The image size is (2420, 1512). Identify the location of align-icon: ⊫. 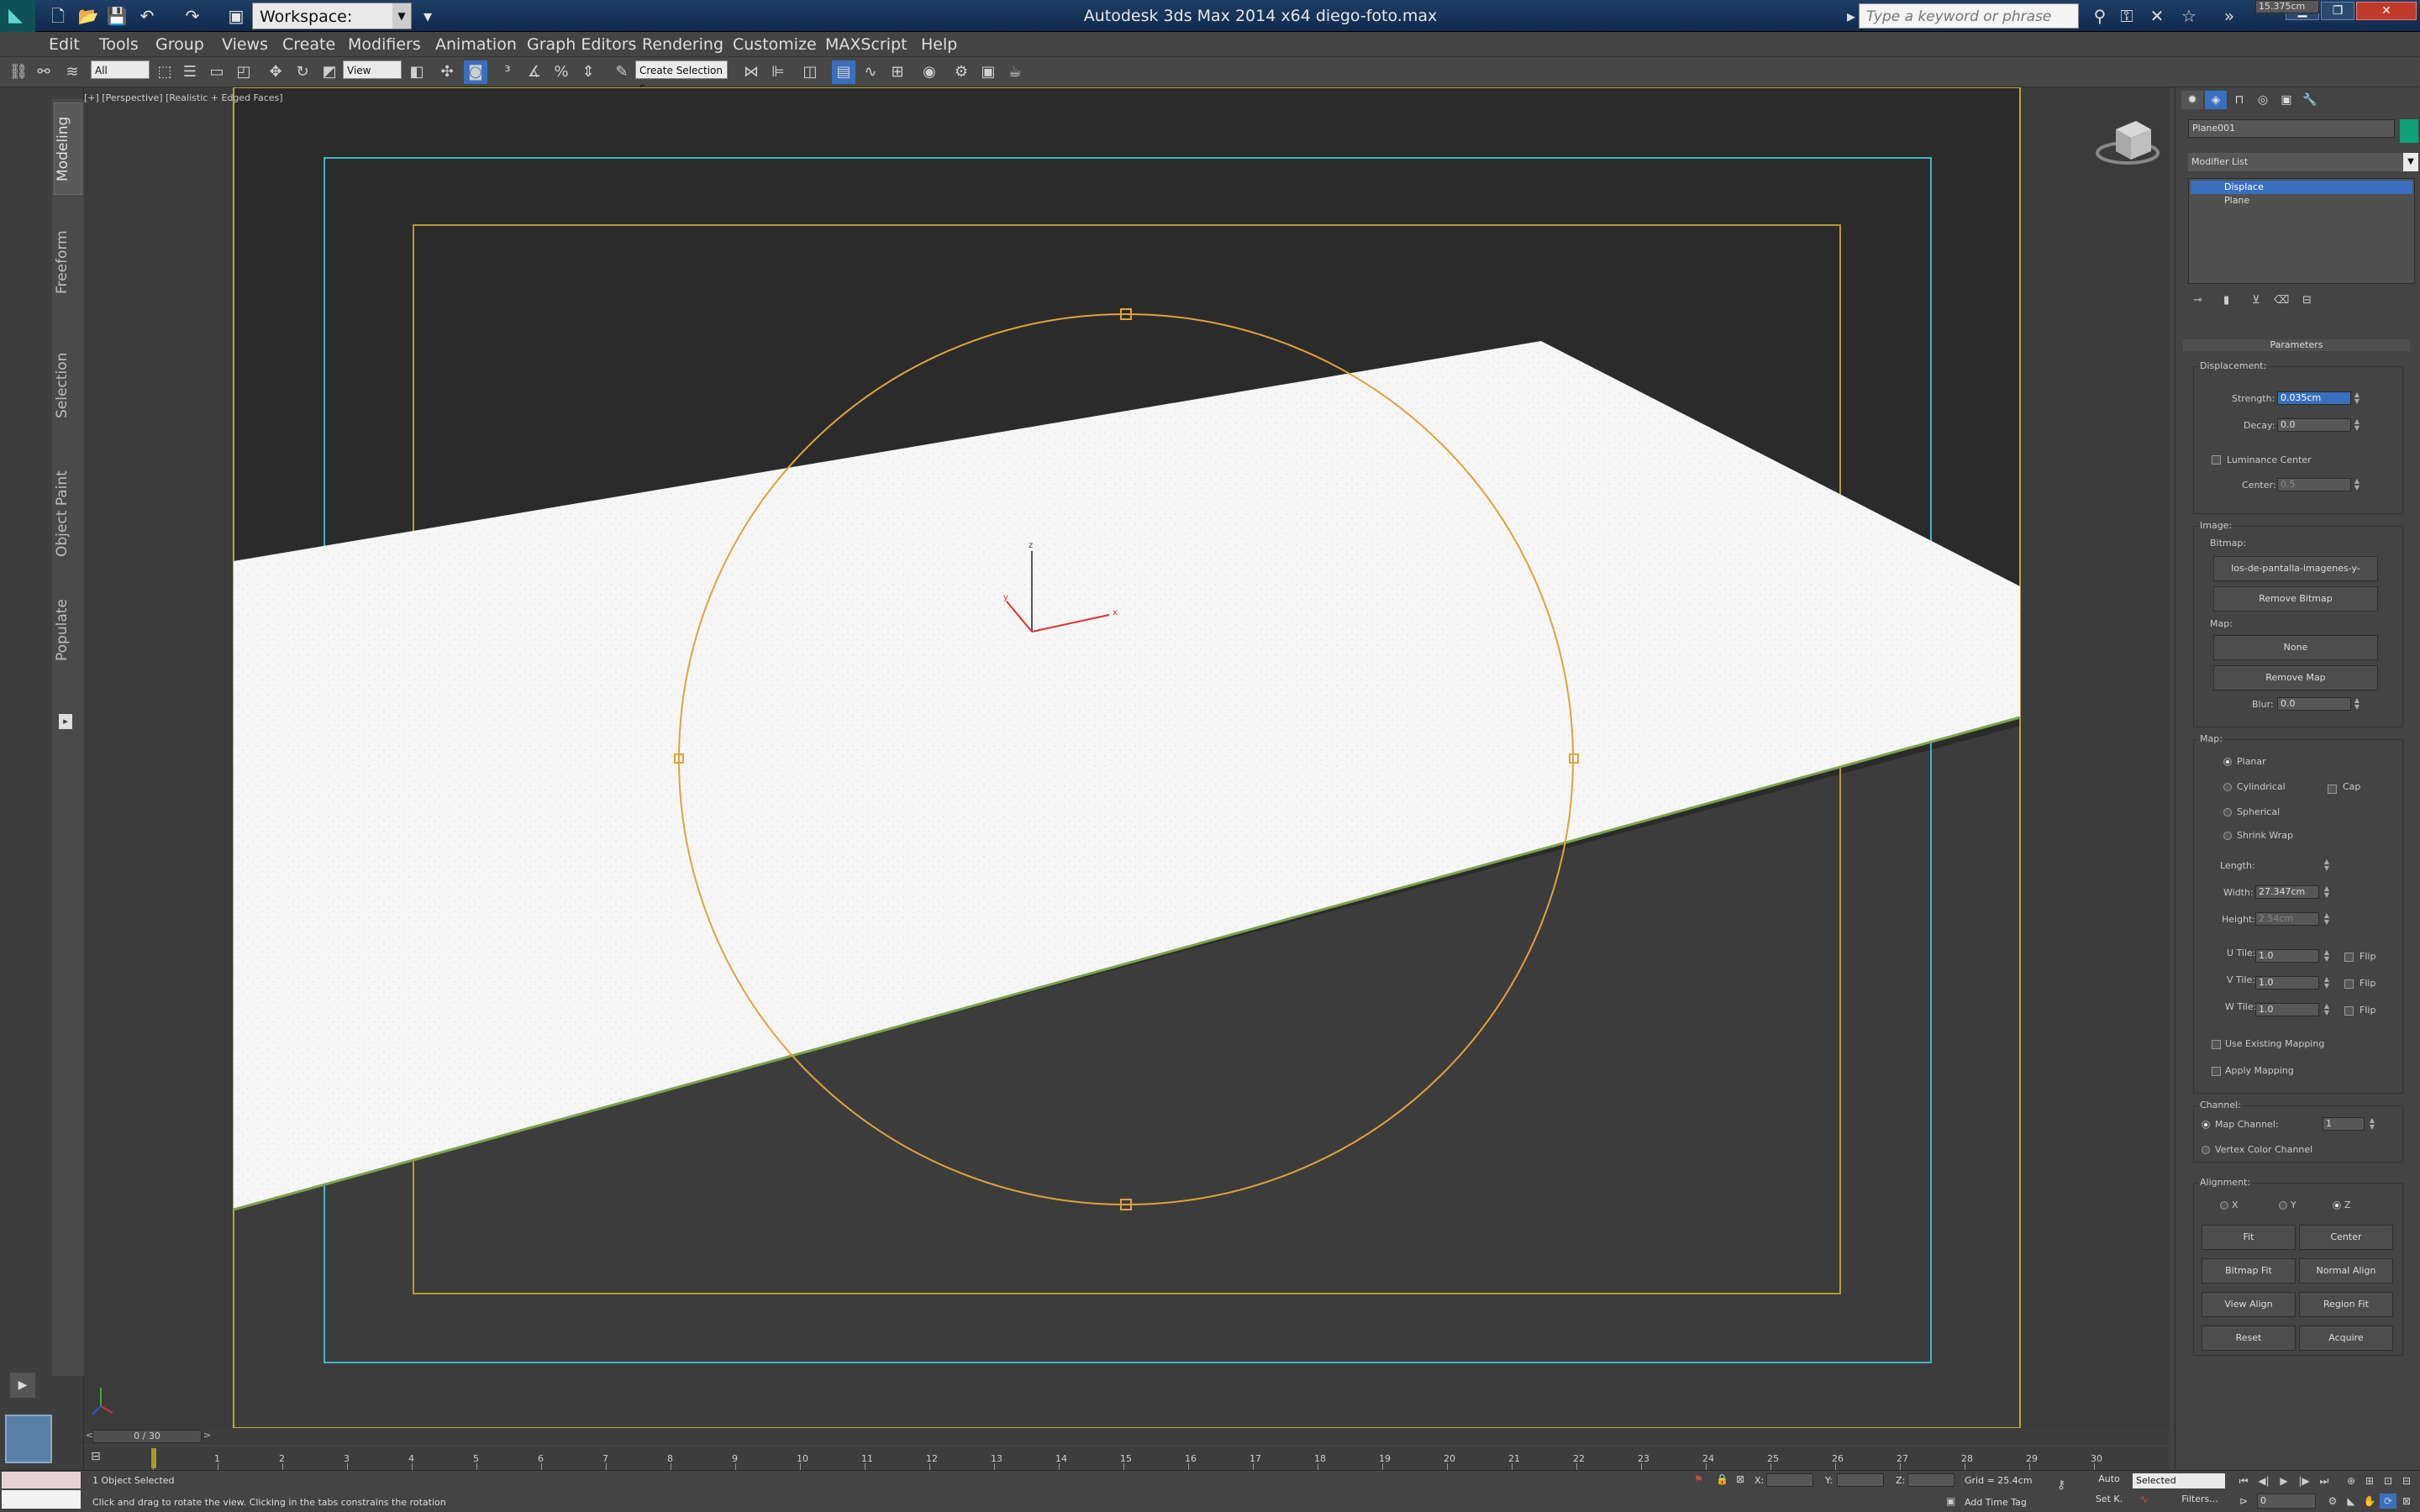
(778, 72).